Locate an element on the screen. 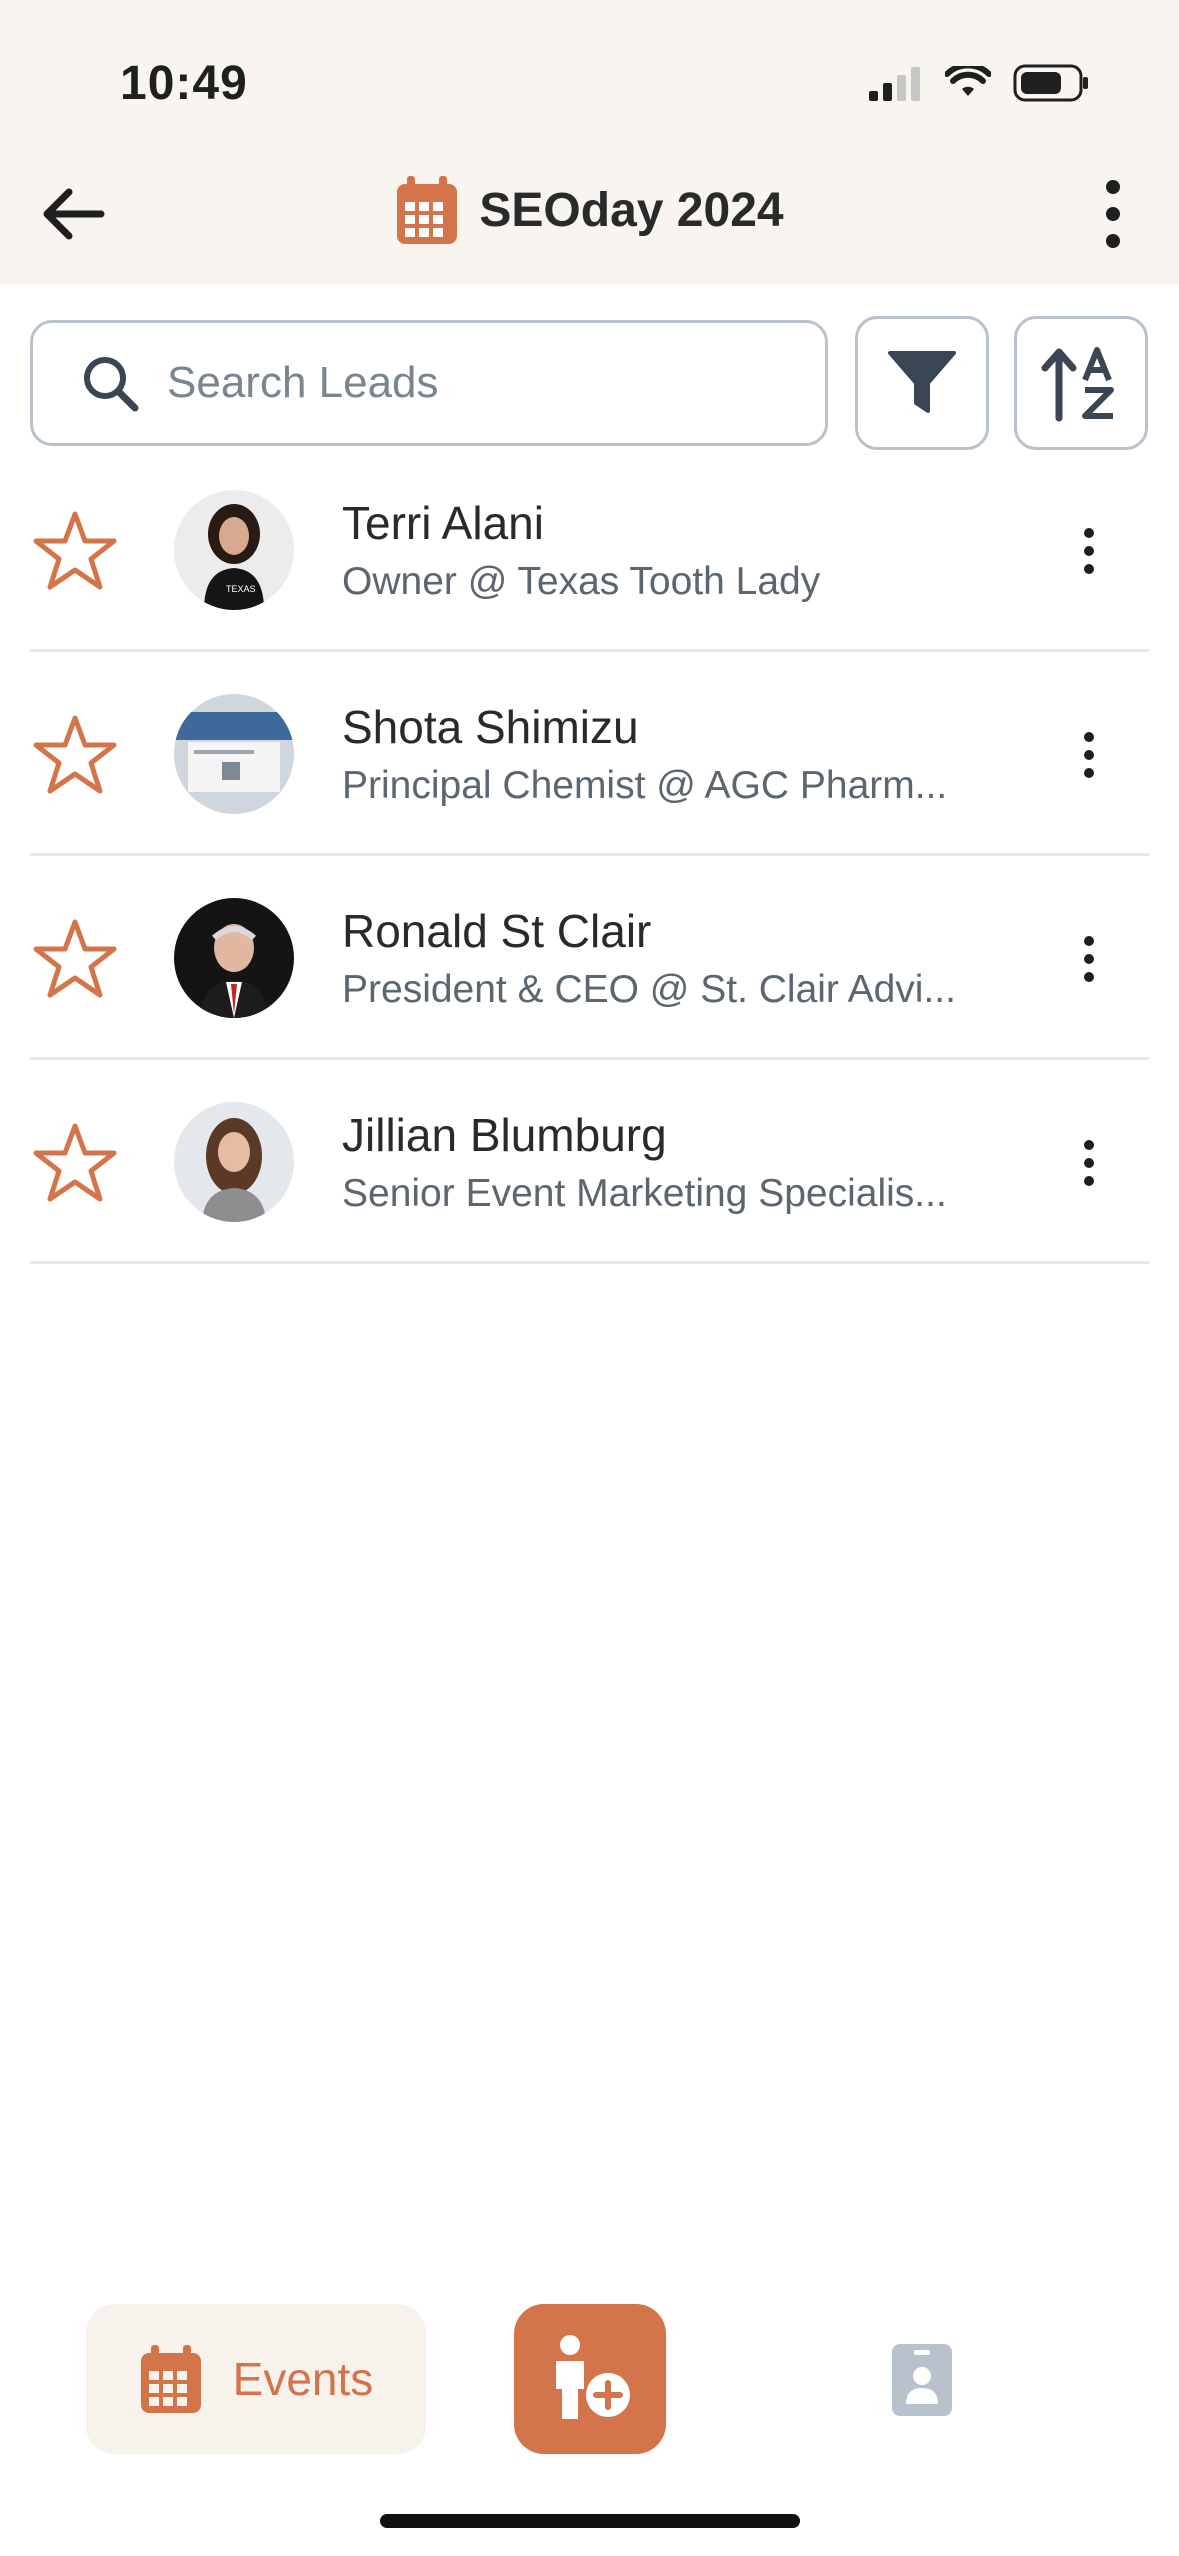 This screenshot has width=1179, height=2556. contact-card-icon is located at coordinates (922, 2380).